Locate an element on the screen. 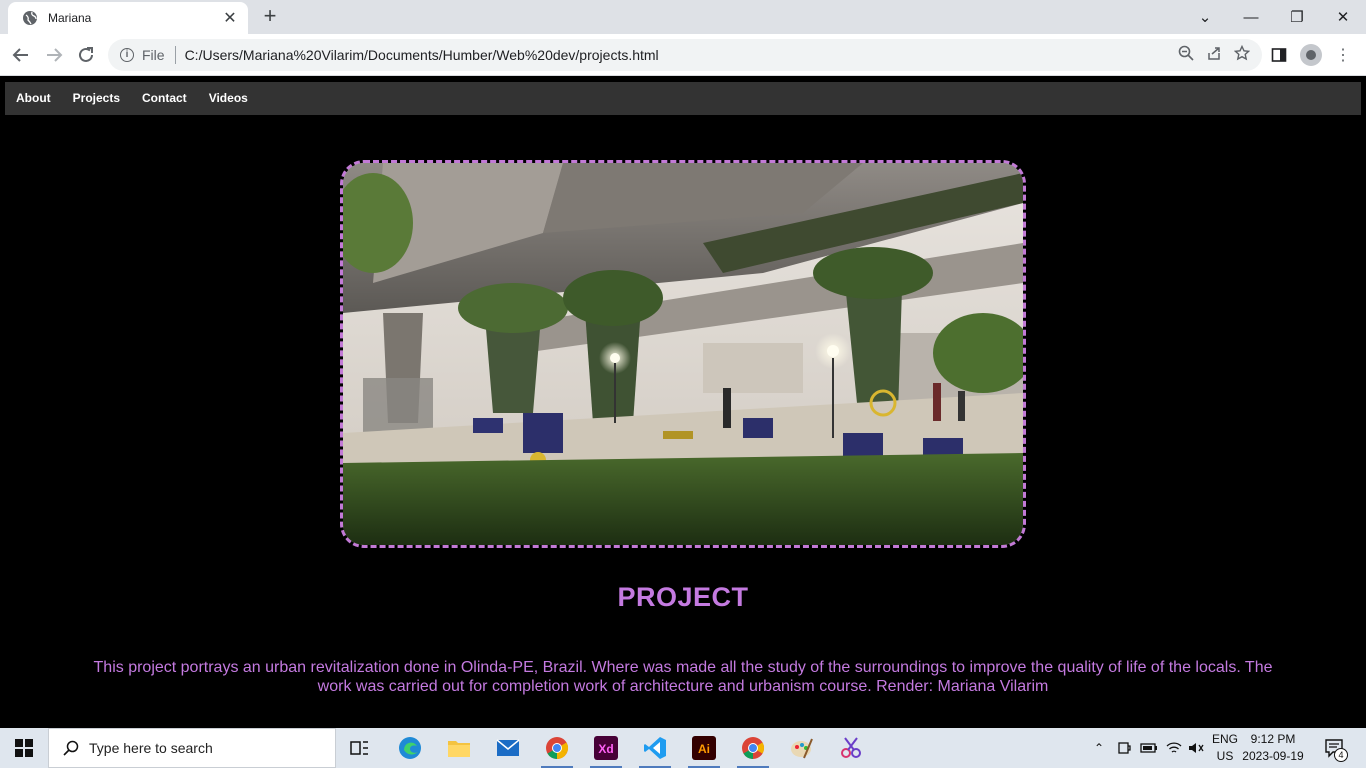 Image resolution: width=1366 pixels, height=768 pixels. clock-time: 9:12 PM is located at coordinates (1273, 739).